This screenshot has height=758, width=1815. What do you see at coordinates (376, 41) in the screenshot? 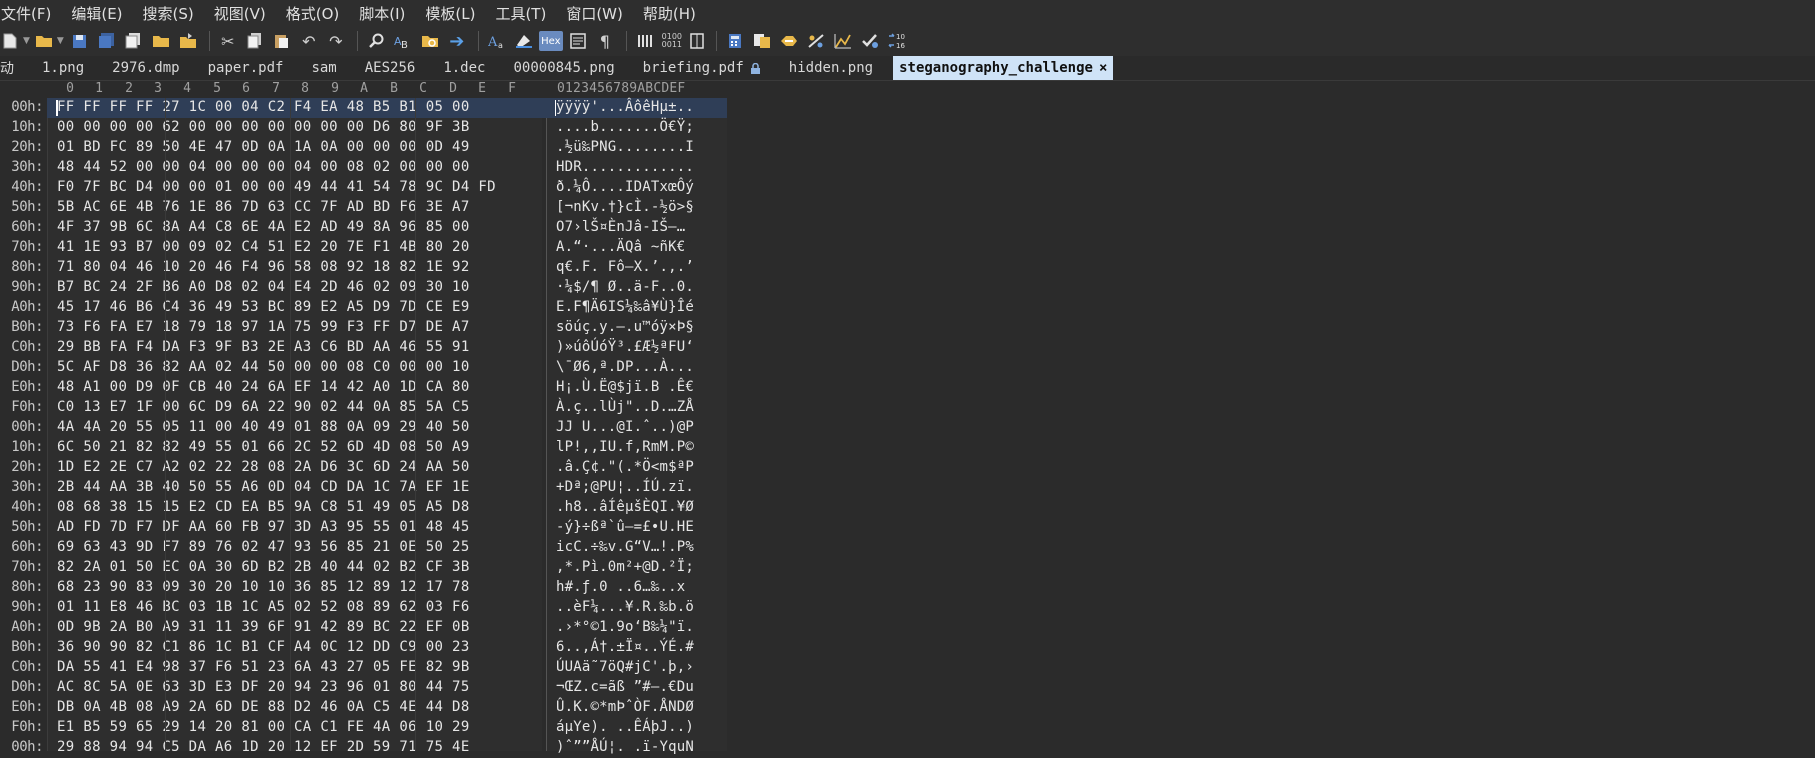
I see `find-icon` at bounding box center [376, 41].